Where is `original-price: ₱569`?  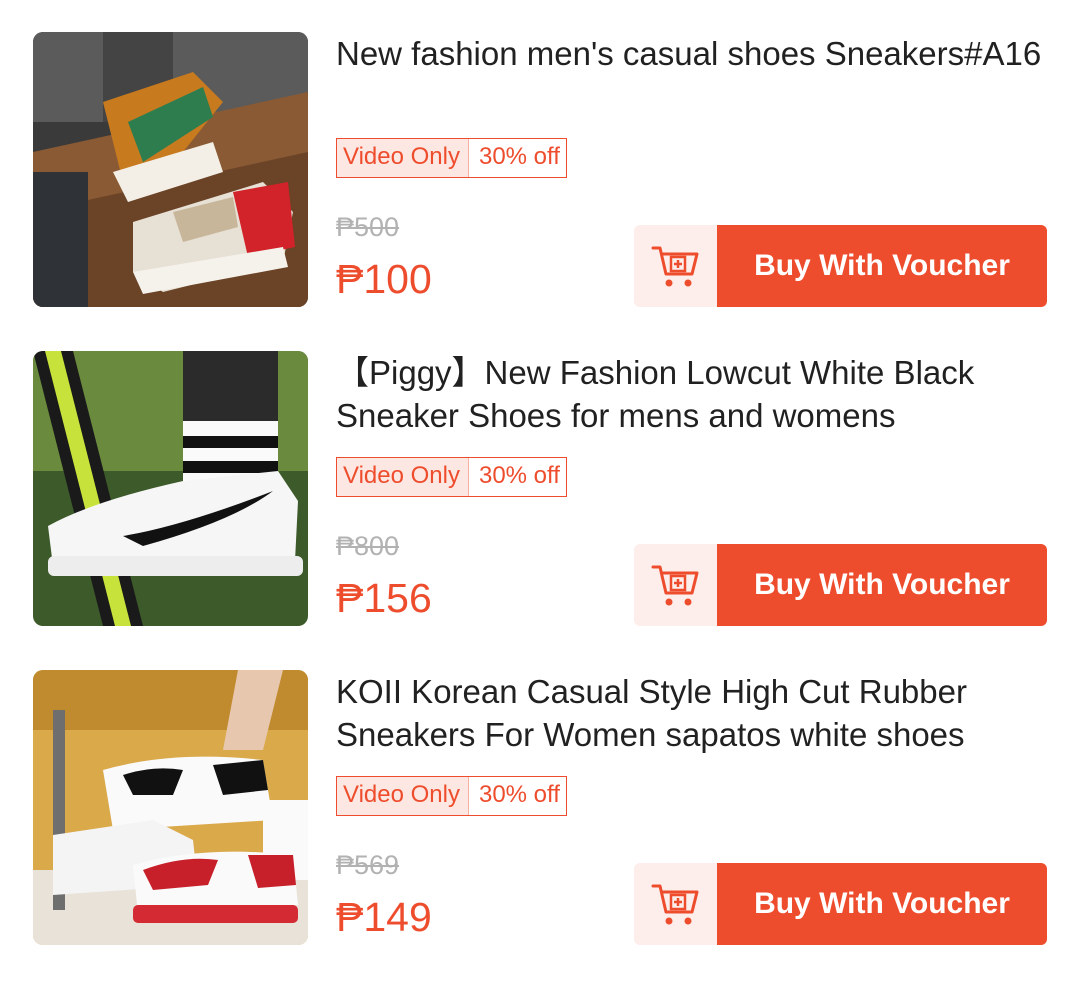
original-price: ₱569 is located at coordinates (368, 865).